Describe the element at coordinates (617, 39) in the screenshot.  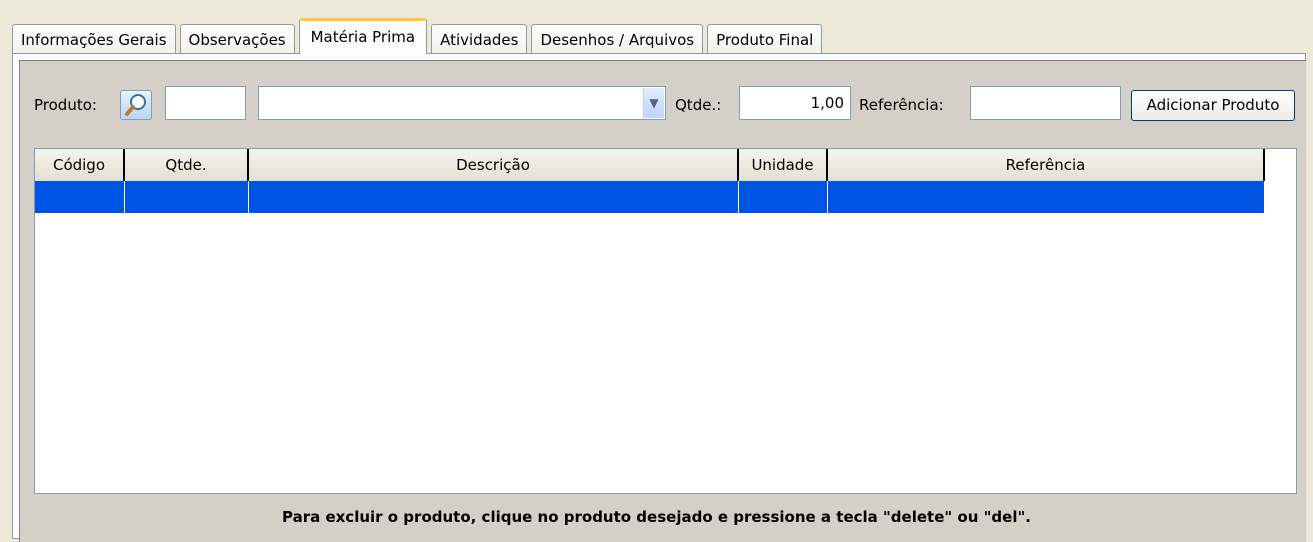
I see `tab-desenhos-arquivos: Desenhos / Arquivos` at that location.